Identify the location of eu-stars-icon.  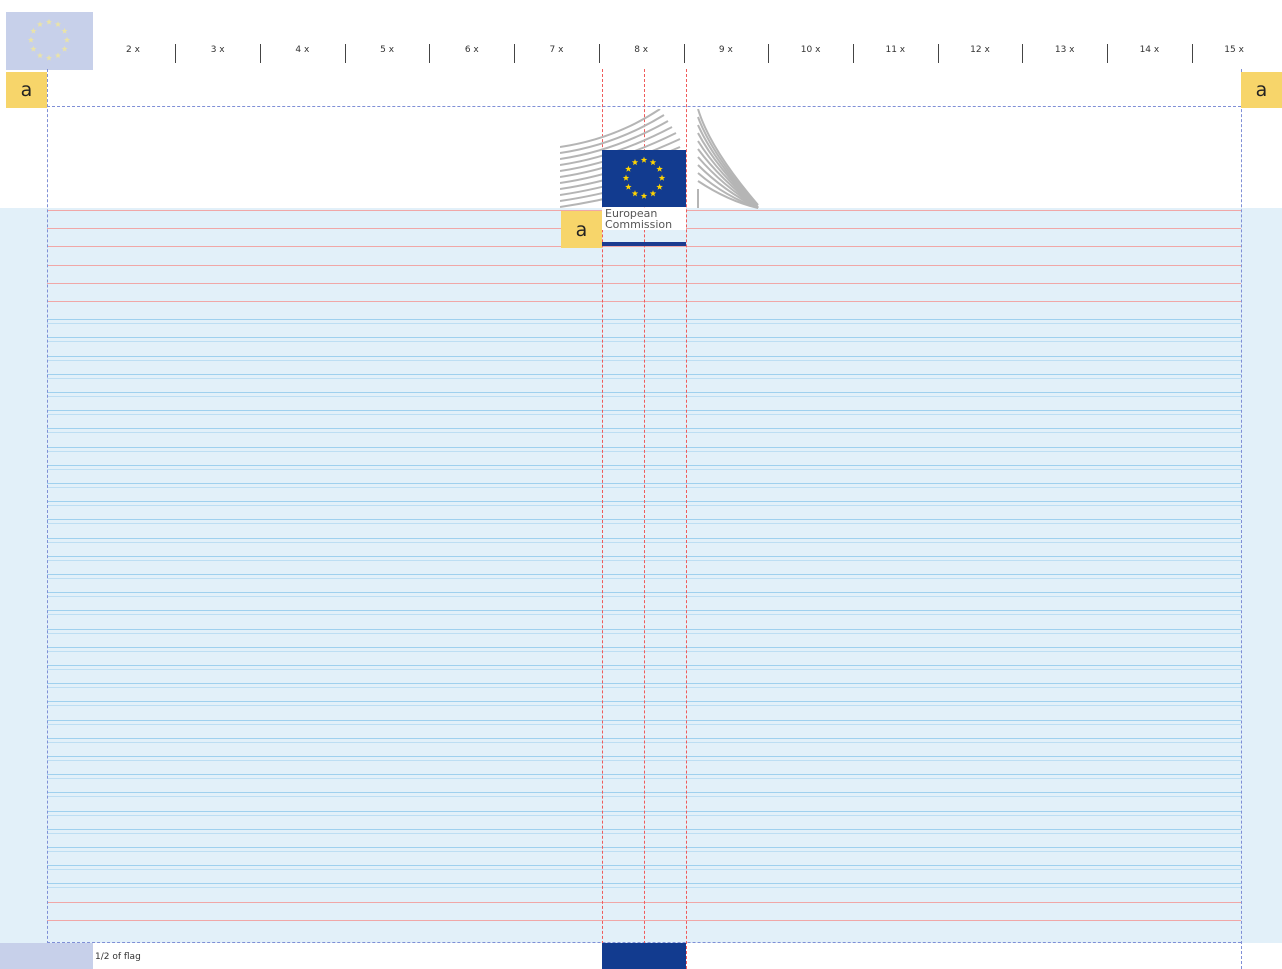
(644, 177).